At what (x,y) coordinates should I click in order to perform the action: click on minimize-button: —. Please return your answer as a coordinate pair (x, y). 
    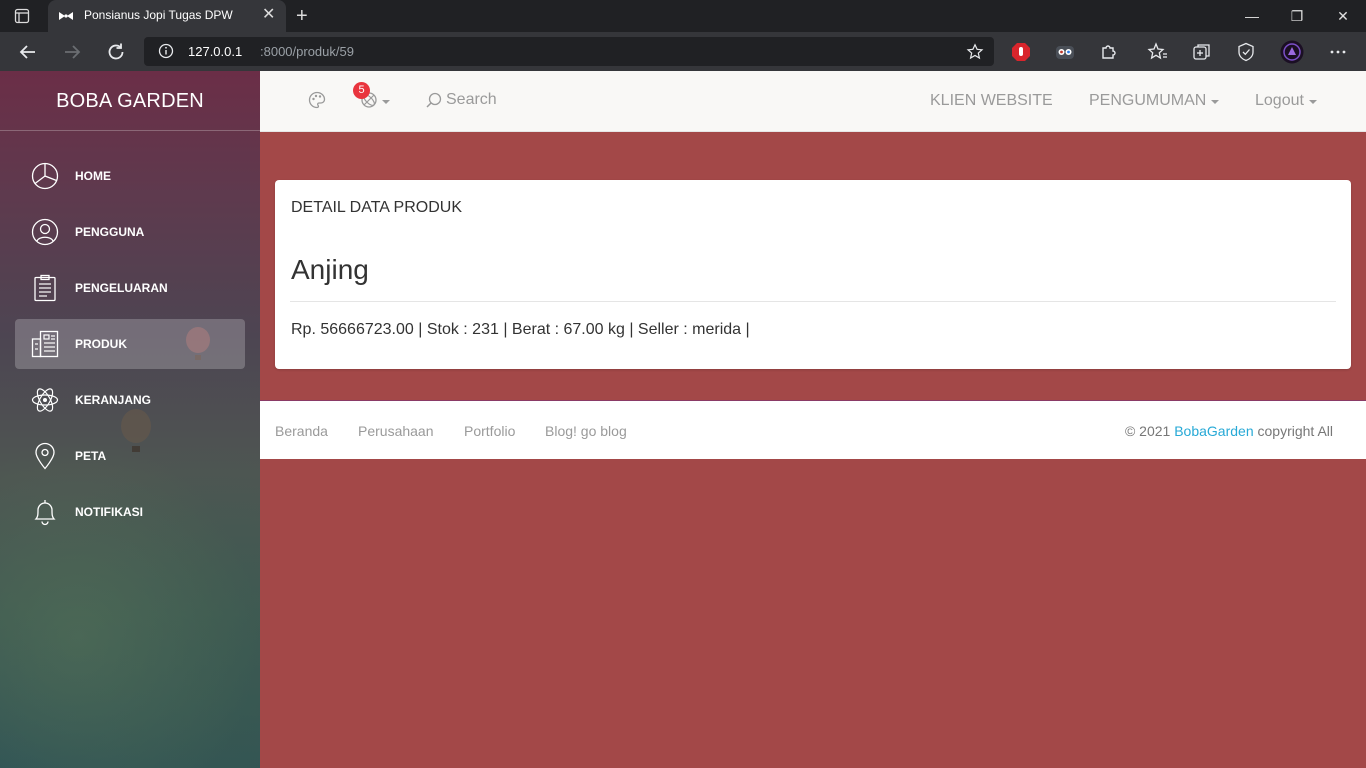
    Looking at the image, I should click on (1252, 16).